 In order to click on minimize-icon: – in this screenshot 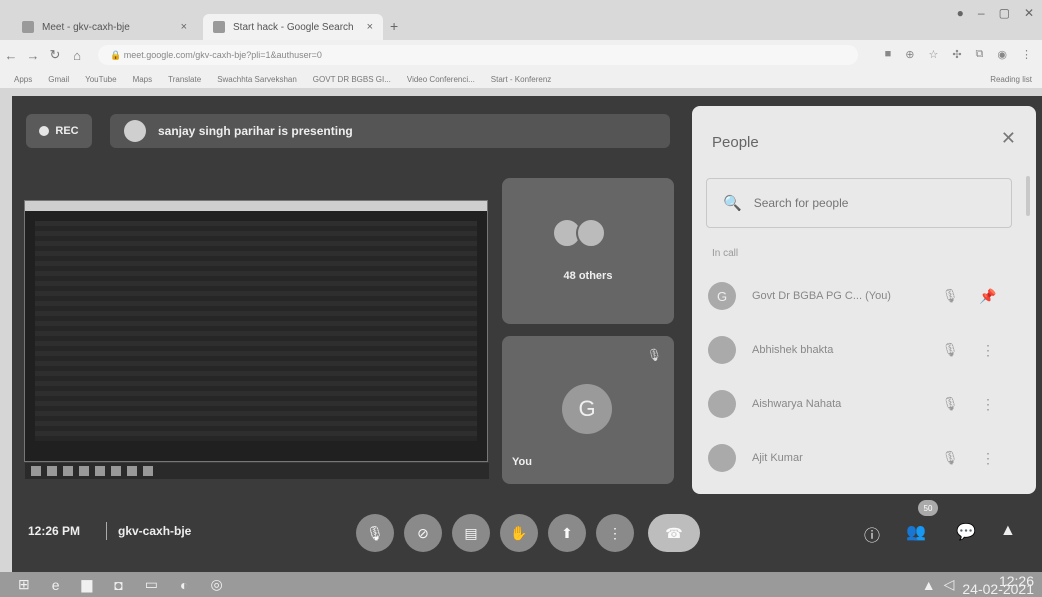, I will do `click(981, 13)`.